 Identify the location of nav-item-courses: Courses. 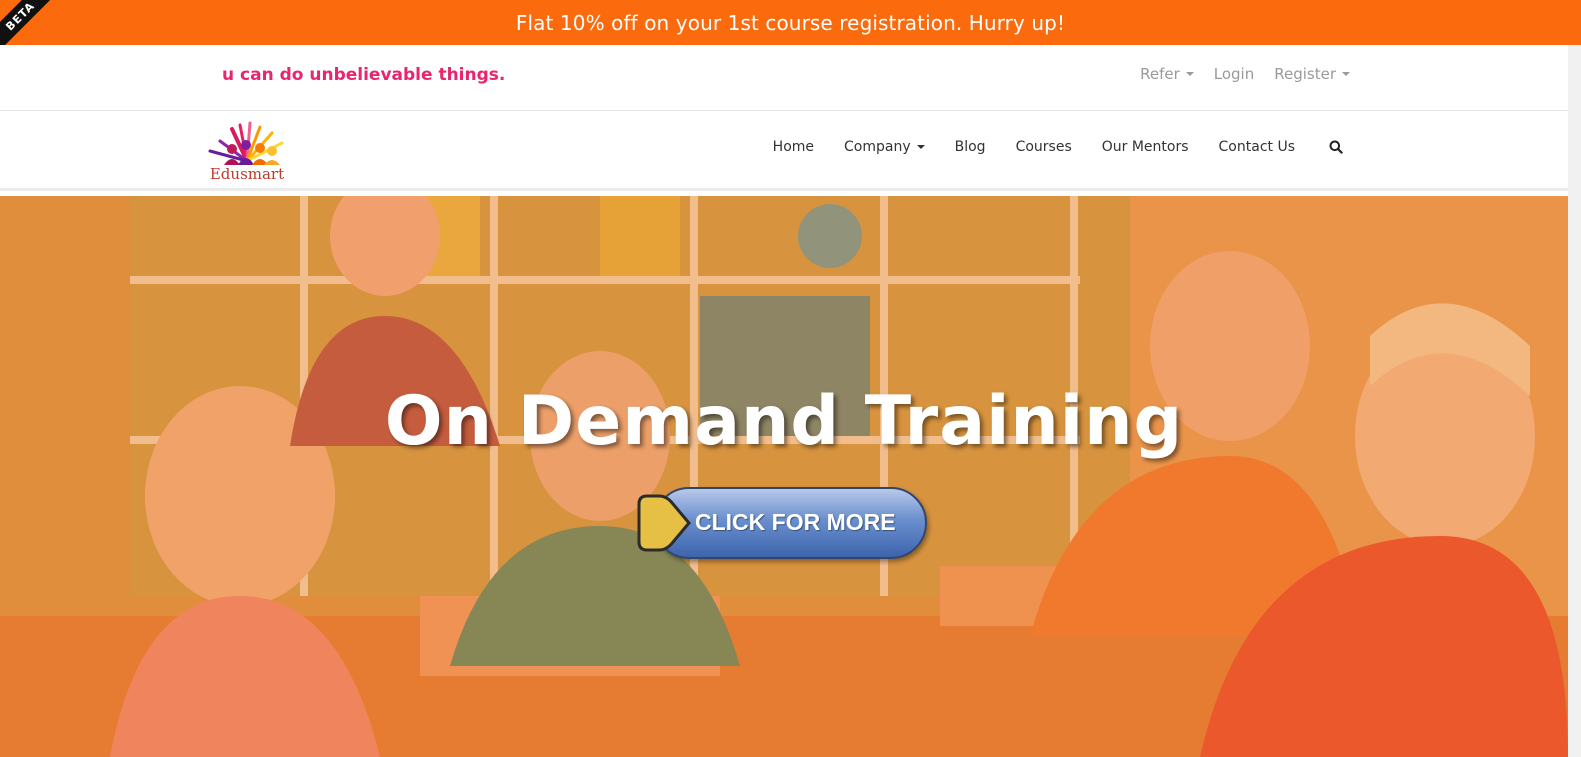
(1044, 147).